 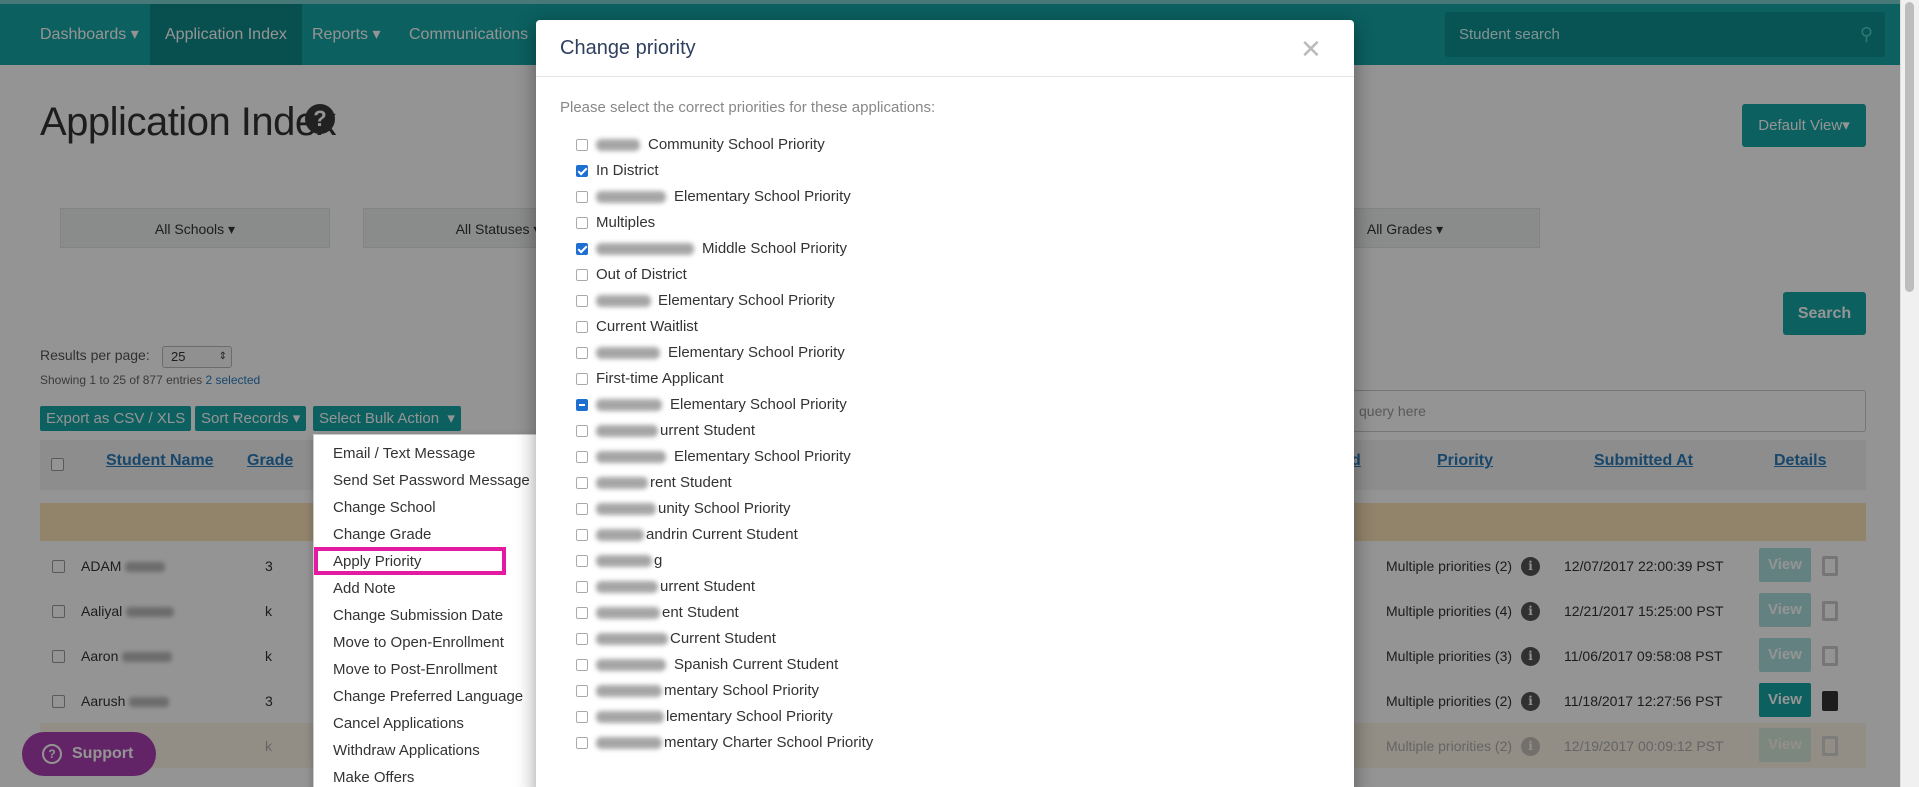 I want to click on menu-item-withdraw-applications: Withdraw Applications, so click(x=406, y=750).